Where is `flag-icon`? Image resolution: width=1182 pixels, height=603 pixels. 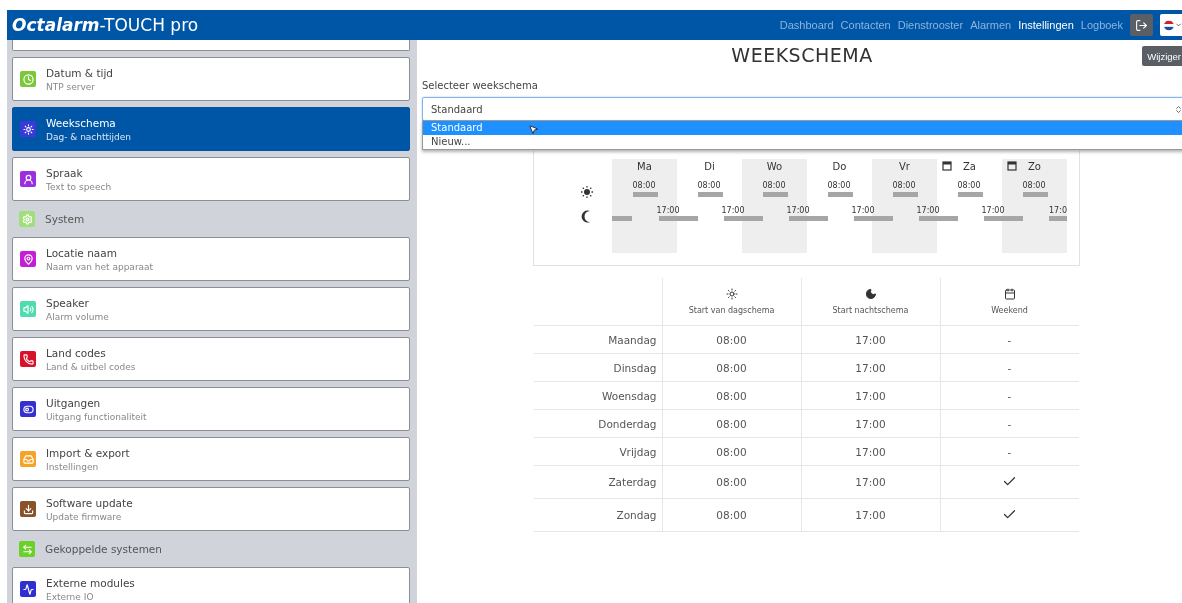
flag-icon is located at coordinates (1169, 25).